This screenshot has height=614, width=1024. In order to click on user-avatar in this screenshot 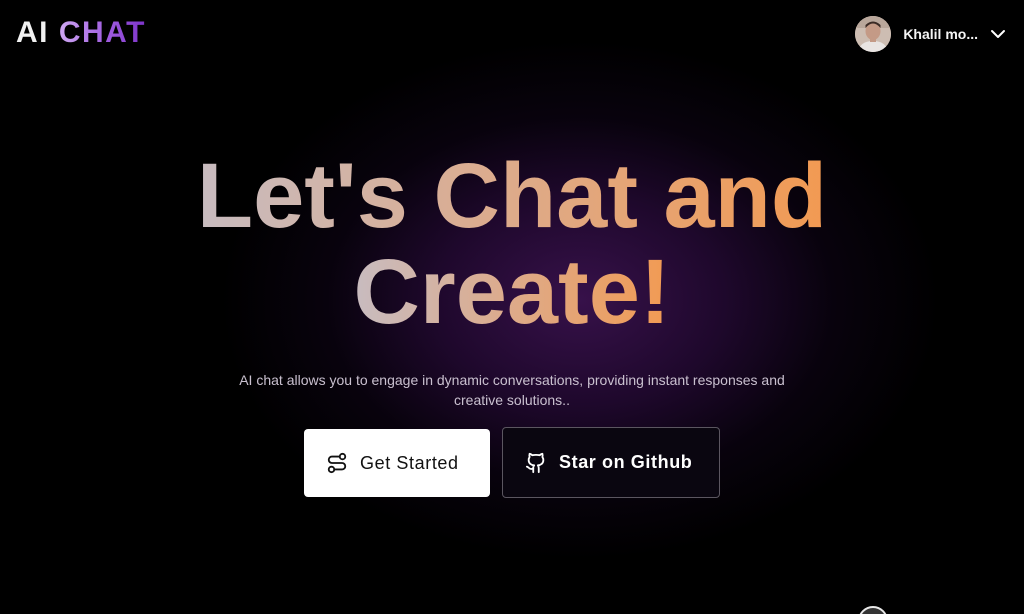, I will do `click(873, 34)`.